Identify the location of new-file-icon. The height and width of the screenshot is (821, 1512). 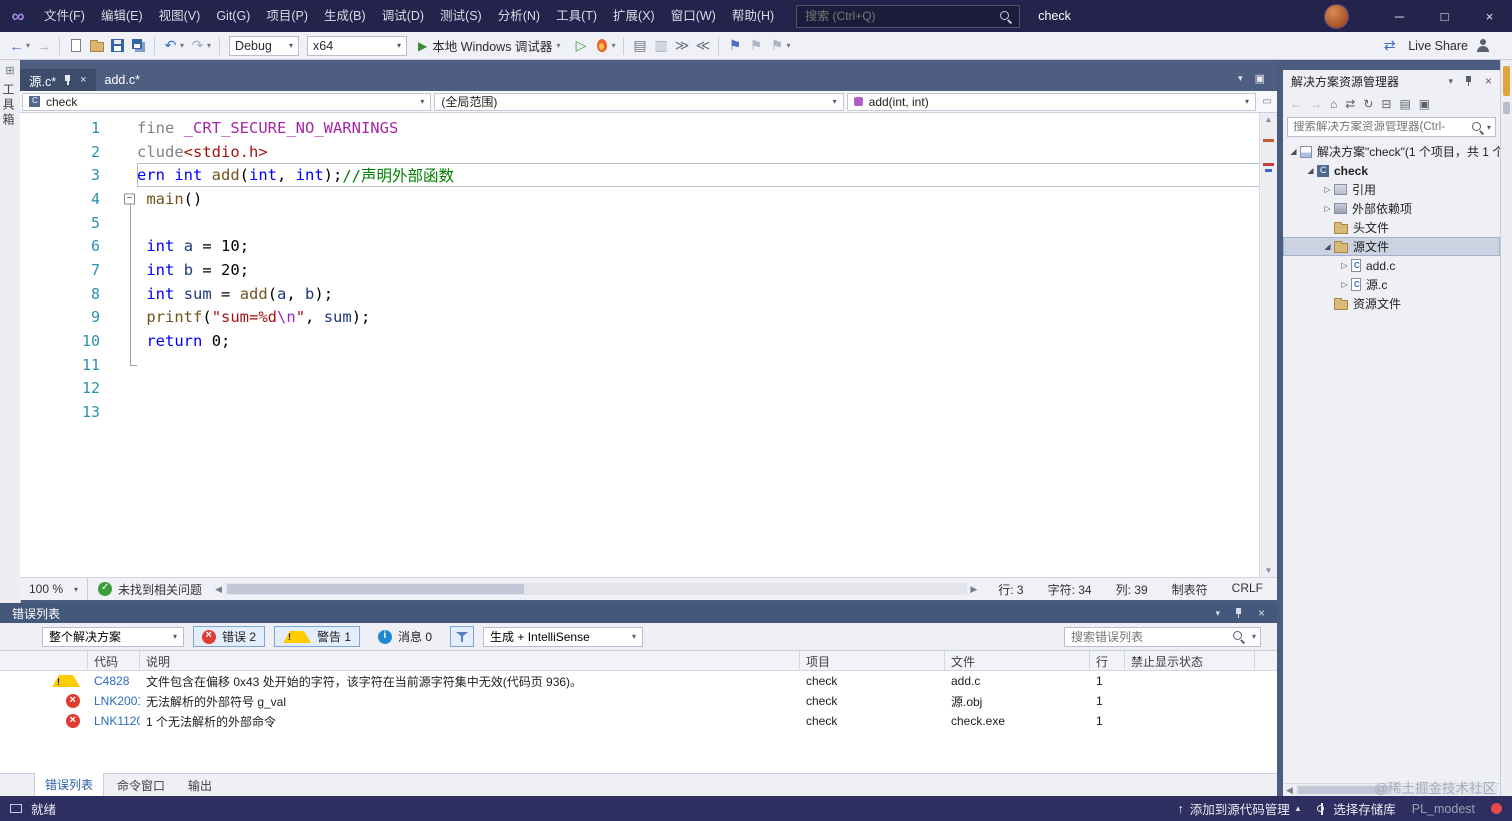
(75, 46).